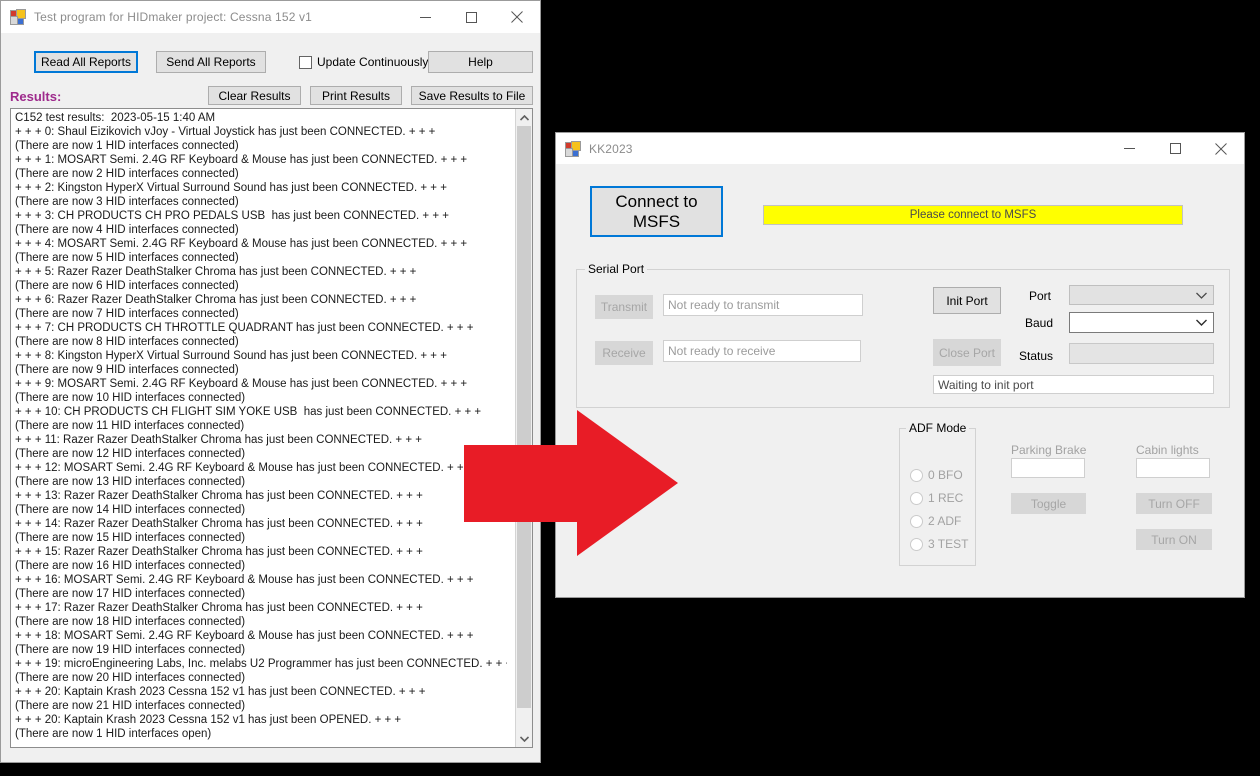  Describe the element at coordinates (900, 148) in the screenshot. I see `window2-titlebar: KK2023` at that location.